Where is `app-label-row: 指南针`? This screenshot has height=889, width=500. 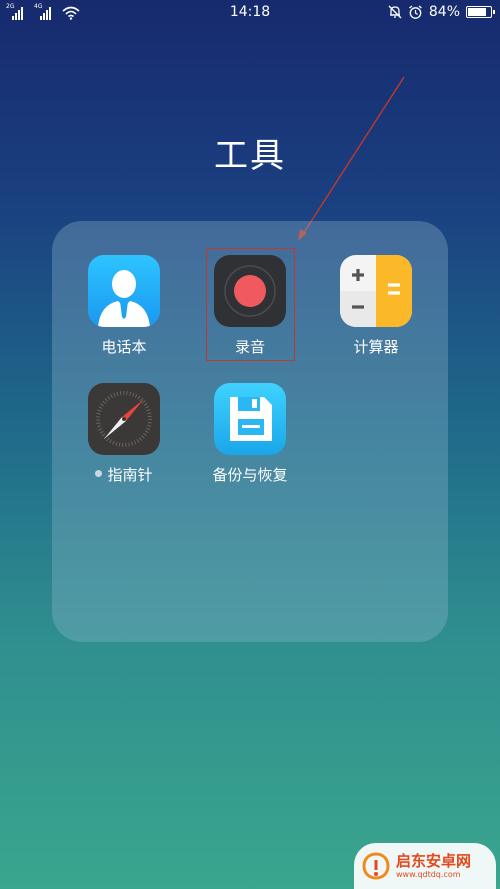 app-label-row: 指南针 is located at coordinates (124, 474).